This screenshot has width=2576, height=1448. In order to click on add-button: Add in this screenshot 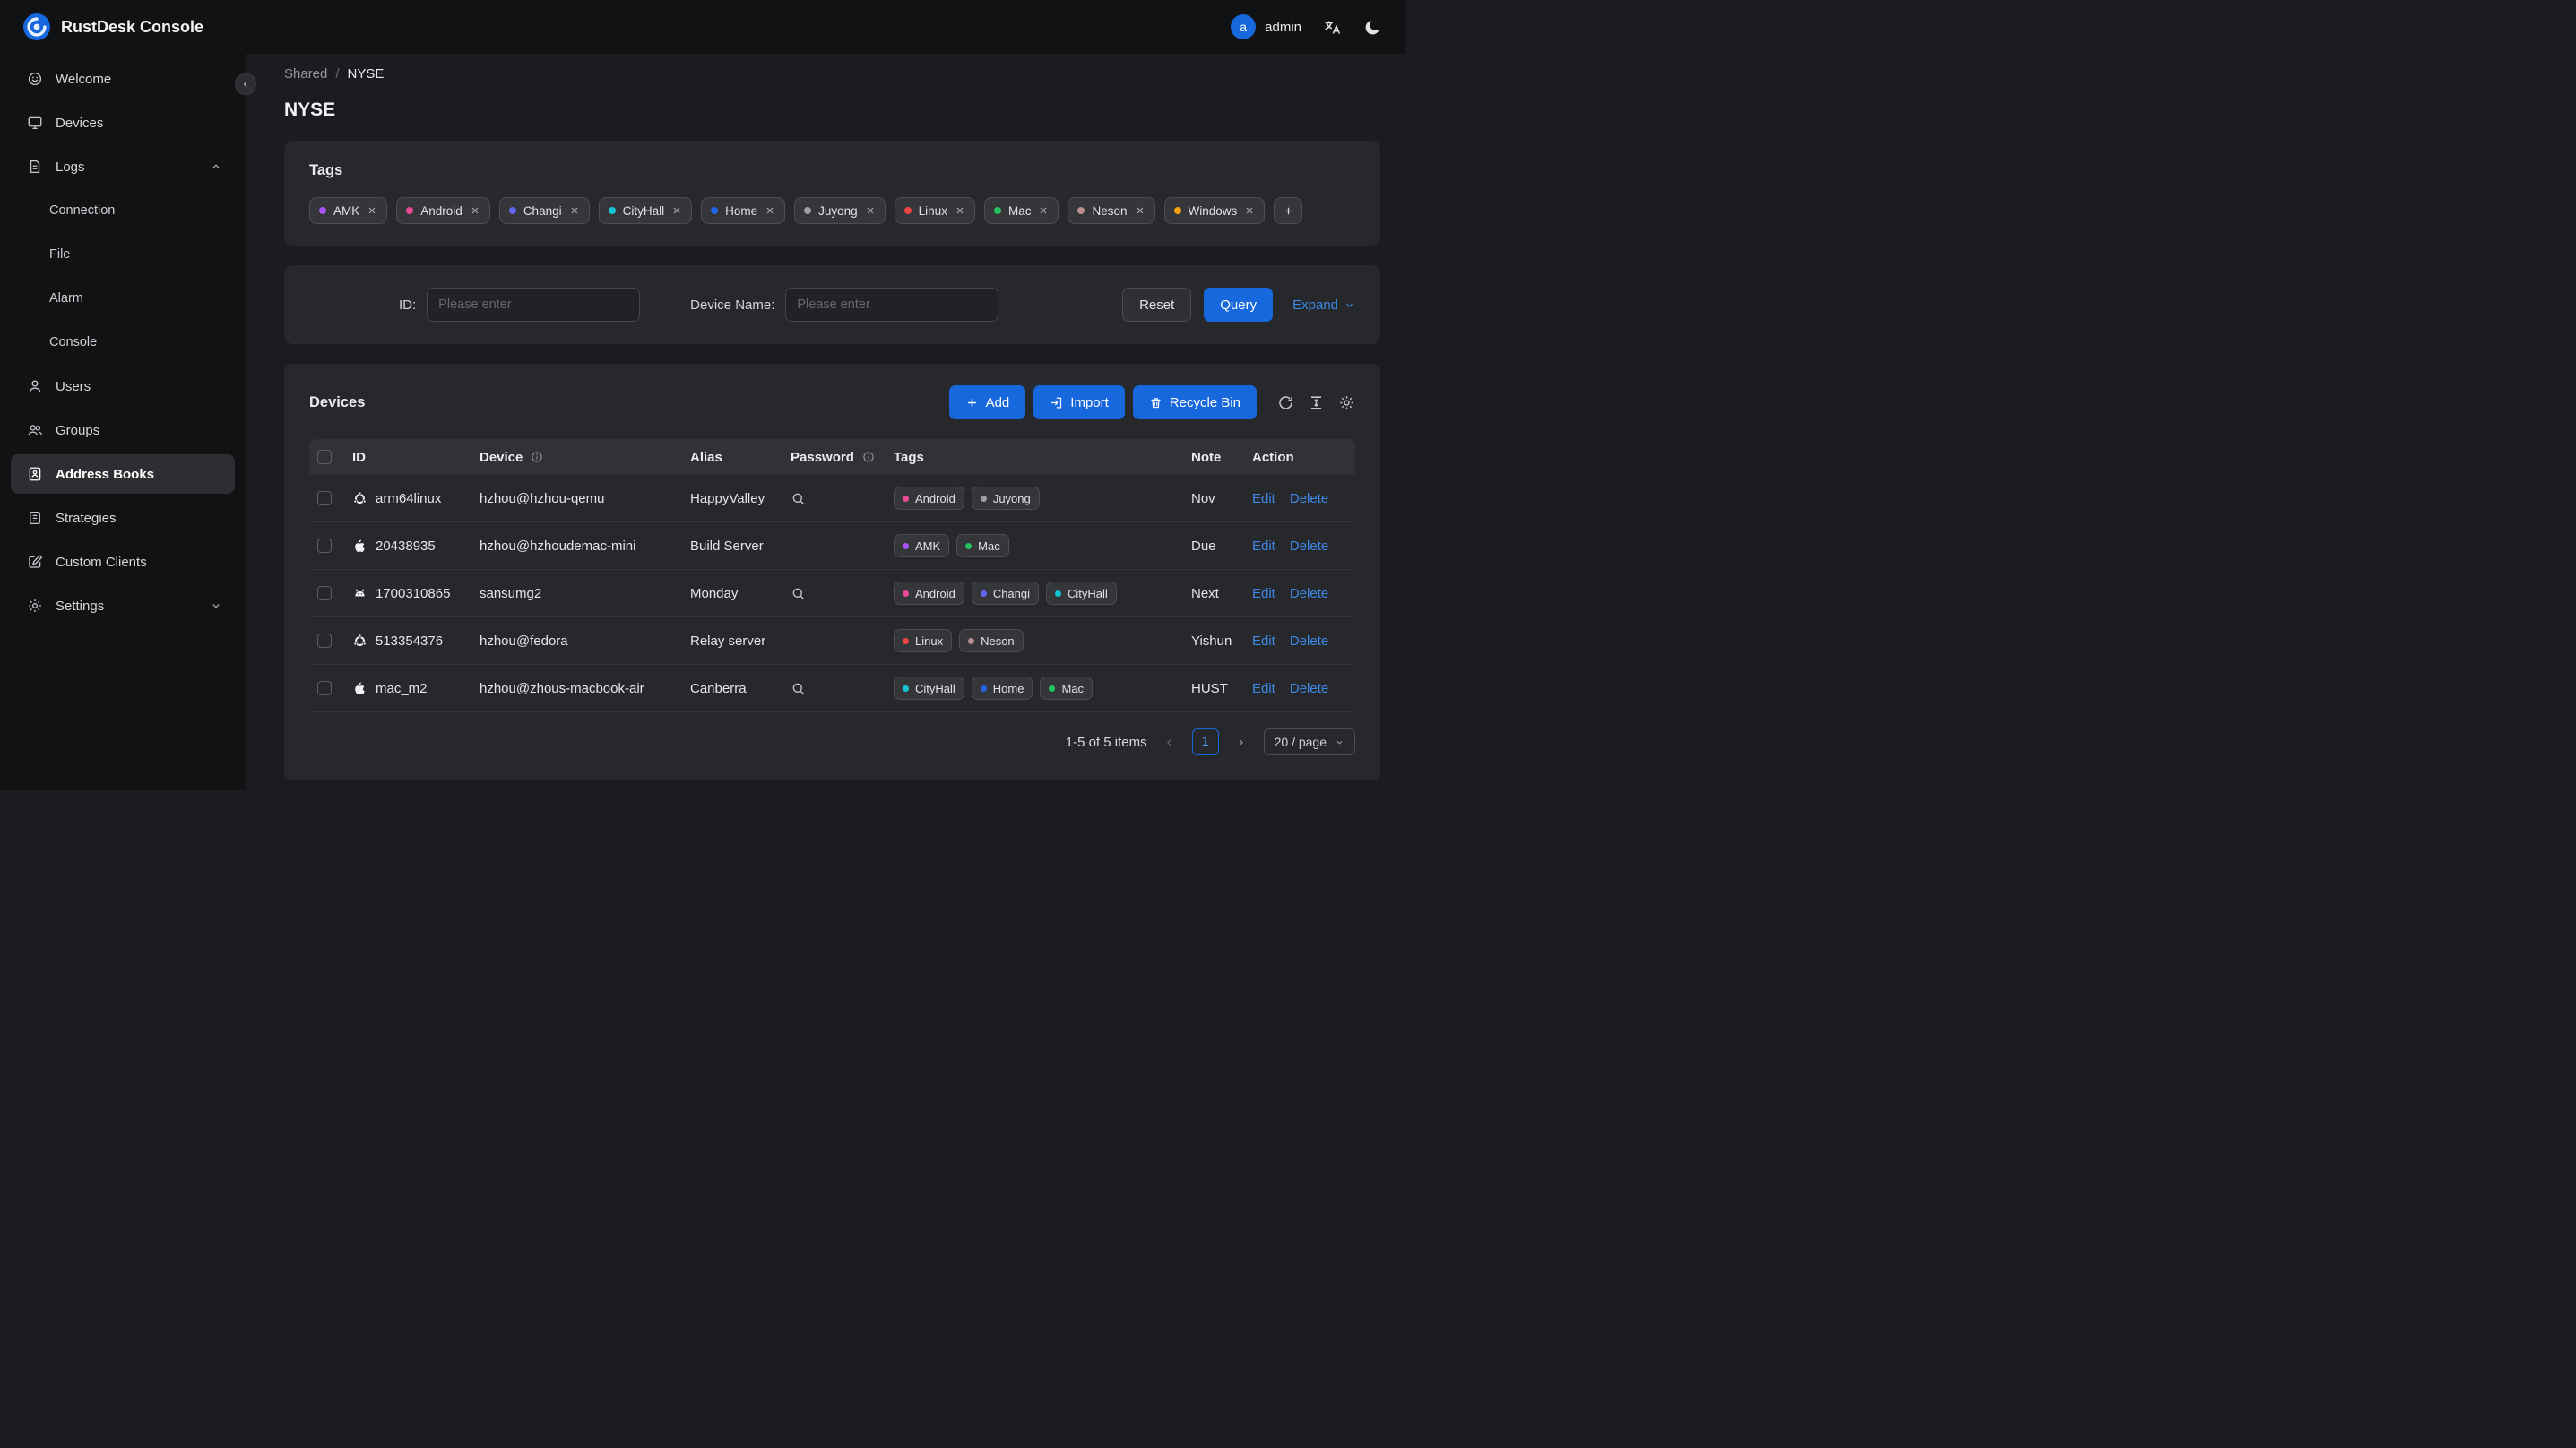, I will do `click(987, 402)`.